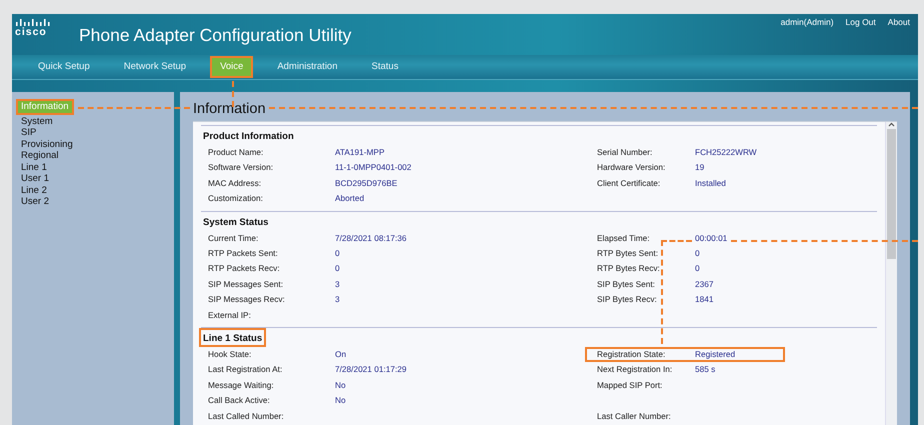 The height and width of the screenshot is (425, 924). What do you see at coordinates (230, 354) in the screenshot?
I see `field-label: Hook State:` at bounding box center [230, 354].